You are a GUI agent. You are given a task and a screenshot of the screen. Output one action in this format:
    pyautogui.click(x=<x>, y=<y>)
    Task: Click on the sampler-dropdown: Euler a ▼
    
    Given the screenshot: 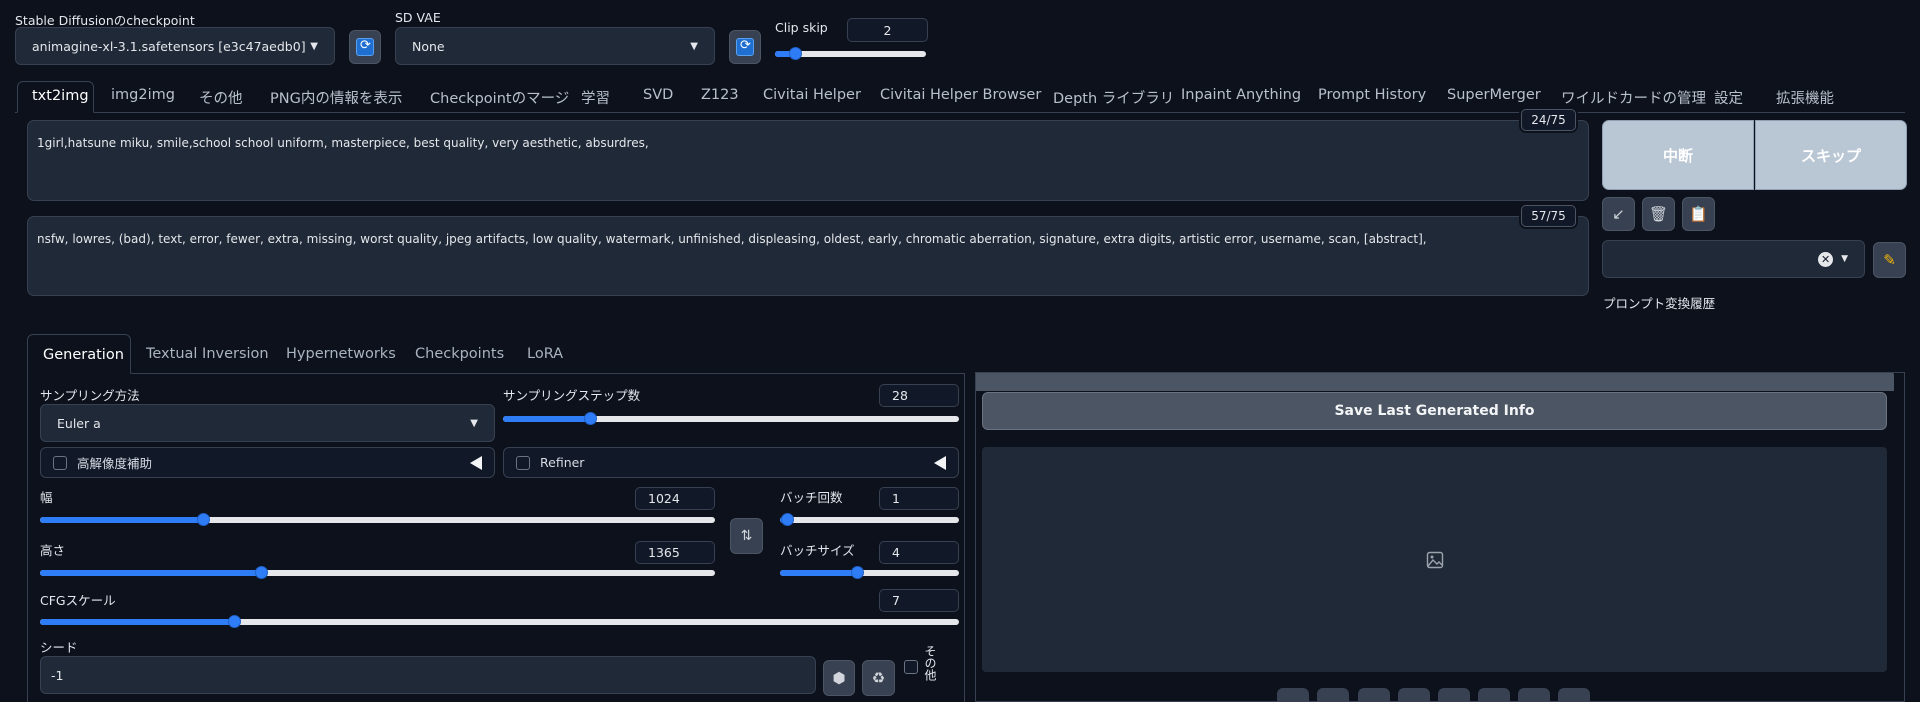 What is the action you would take?
    pyautogui.click(x=267, y=423)
    